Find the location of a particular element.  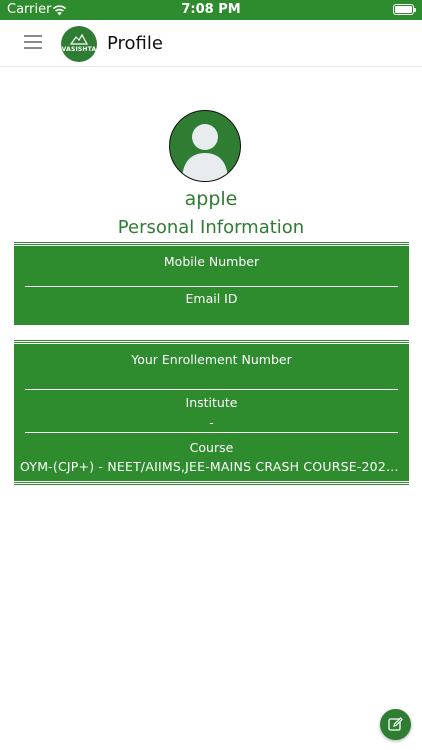

institute-label: Institute is located at coordinates (211, 402).